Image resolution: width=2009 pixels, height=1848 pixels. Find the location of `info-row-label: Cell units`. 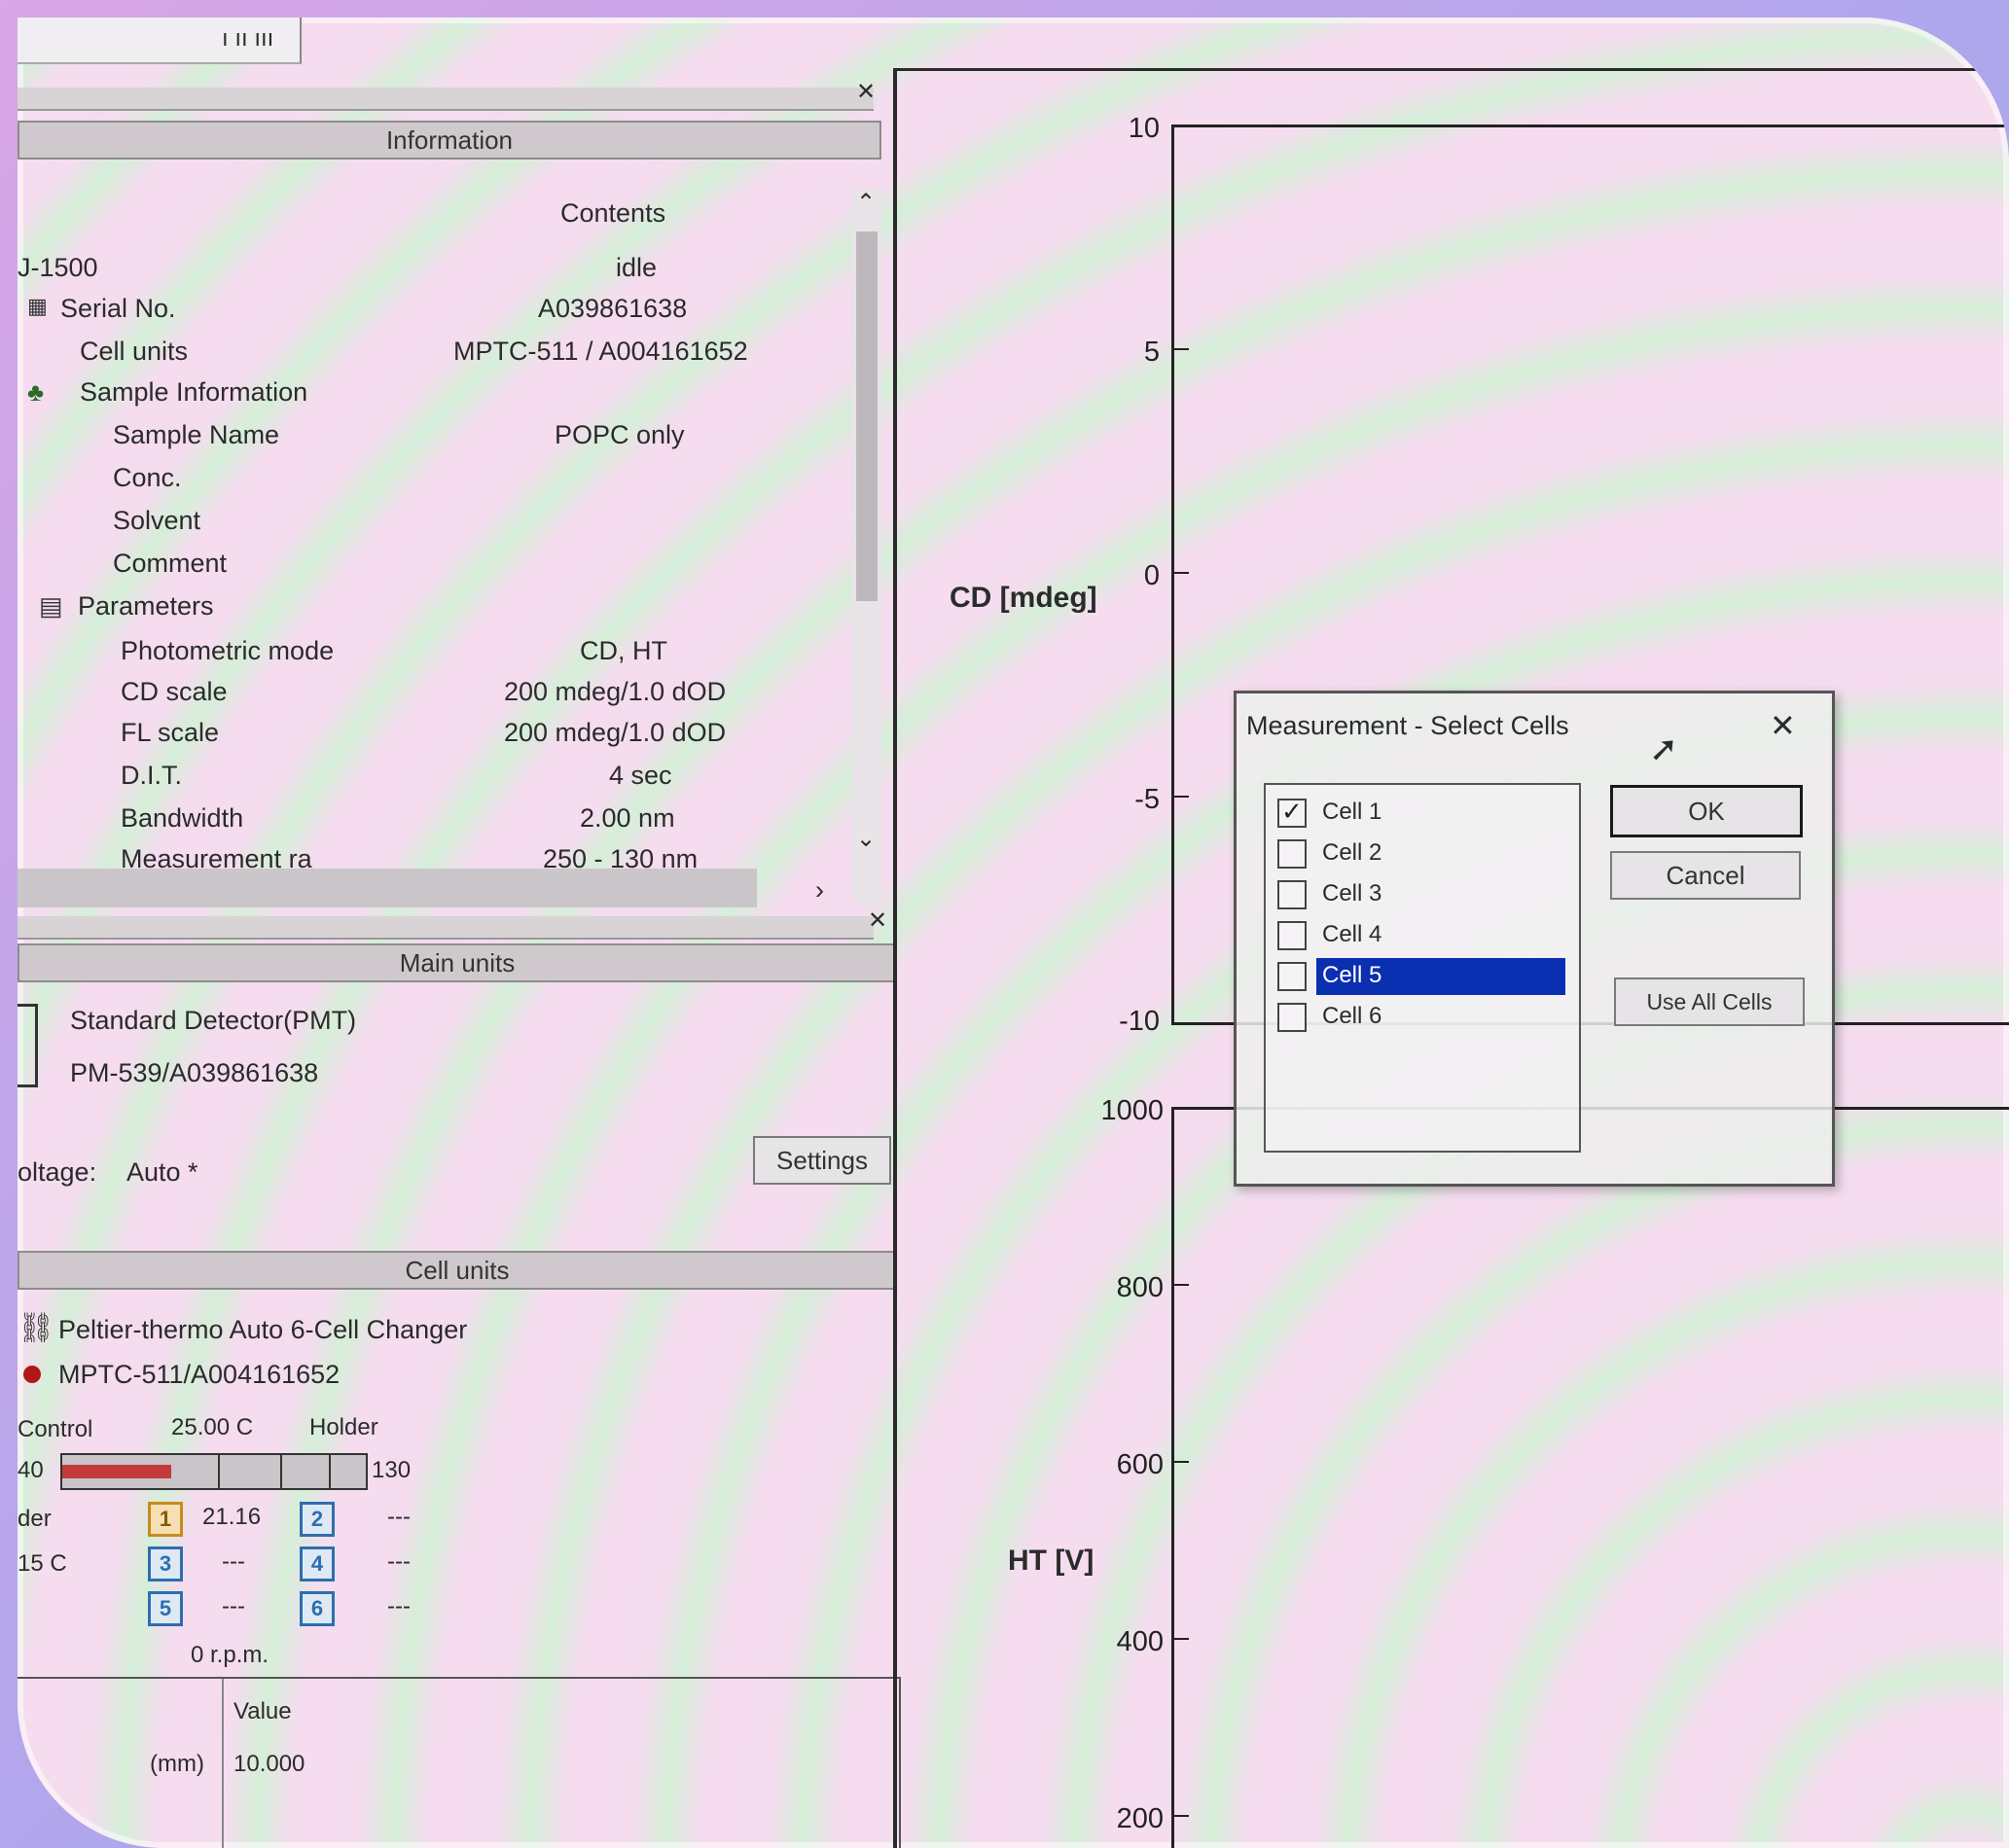

info-row-label: Cell units is located at coordinates (134, 352).